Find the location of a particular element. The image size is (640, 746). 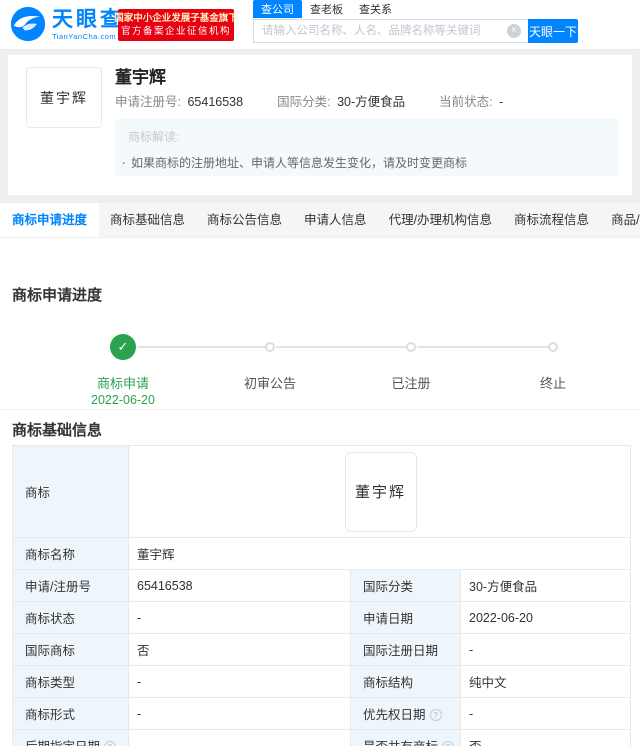

table-row: 商标类型 - 商标结构 纯中文 is located at coordinates (321, 681).